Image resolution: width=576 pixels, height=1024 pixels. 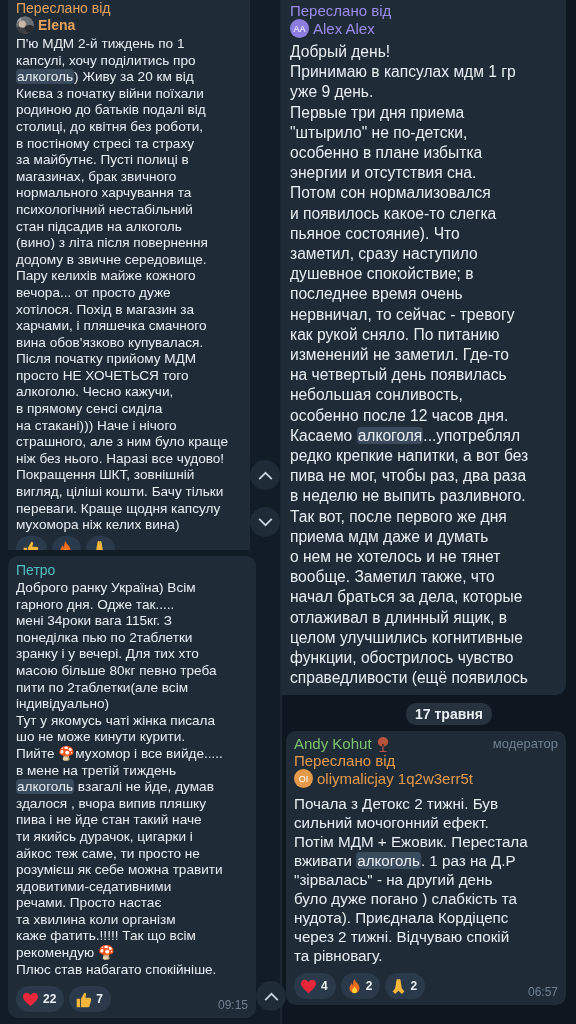 I want to click on sender-name: Andy Kohut, so click(x=333, y=743).